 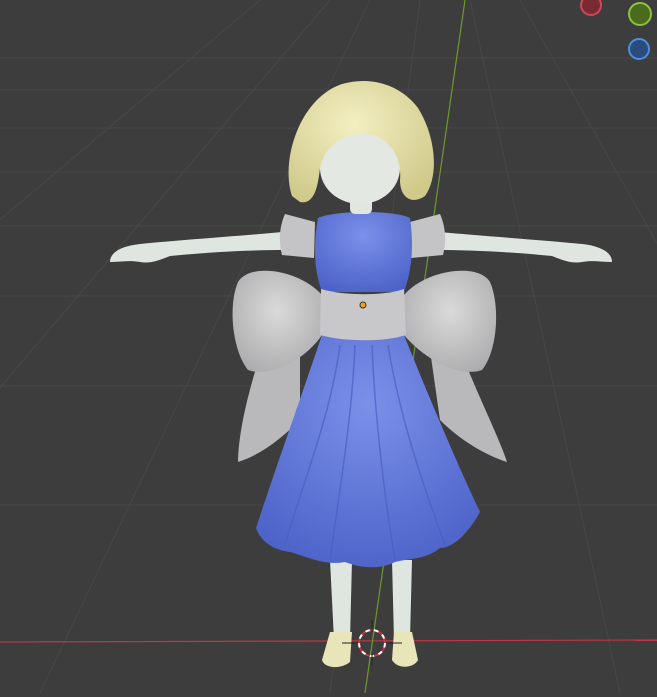 What do you see at coordinates (402, 600) in the screenshot?
I see `right-leg` at bounding box center [402, 600].